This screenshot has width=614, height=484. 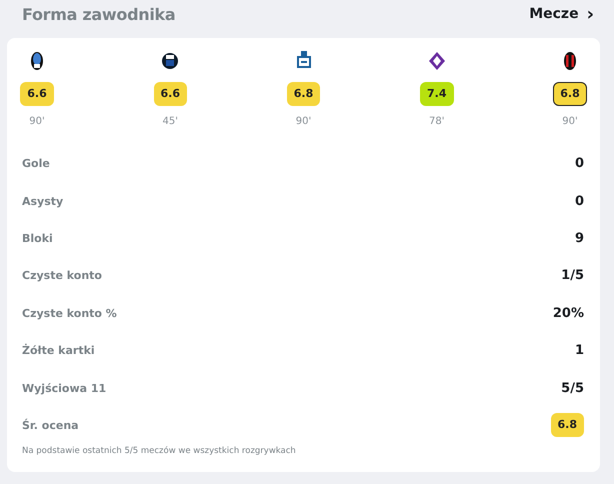 I want to click on stat-value: 9, so click(x=579, y=238).